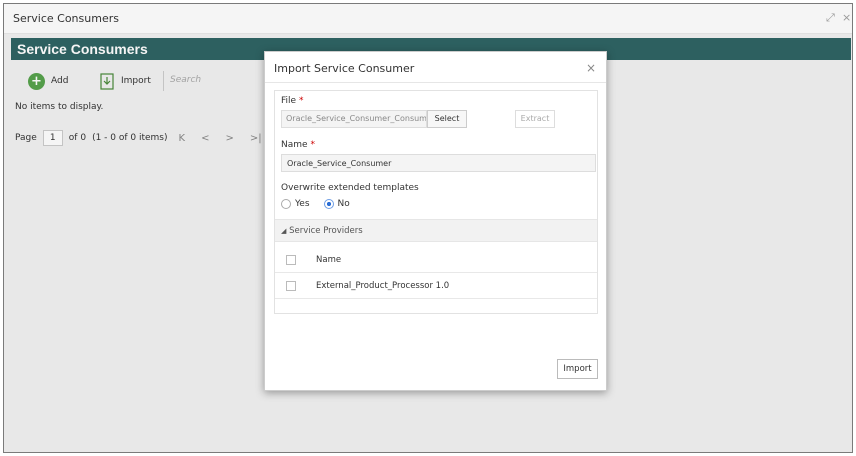 This screenshot has height=456, width=856. Describe the element at coordinates (438, 163) in the screenshot. I see `name-field: Oracle_Service_Consumer` at that location.